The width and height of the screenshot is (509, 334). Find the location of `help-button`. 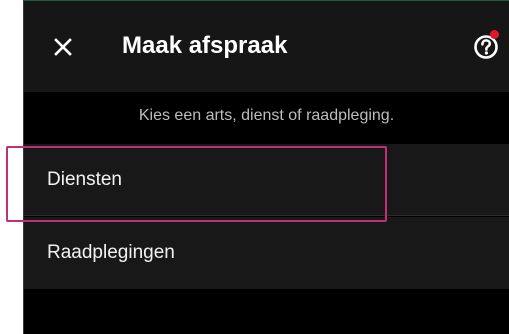

help-button is located at coordinates (487, 46).